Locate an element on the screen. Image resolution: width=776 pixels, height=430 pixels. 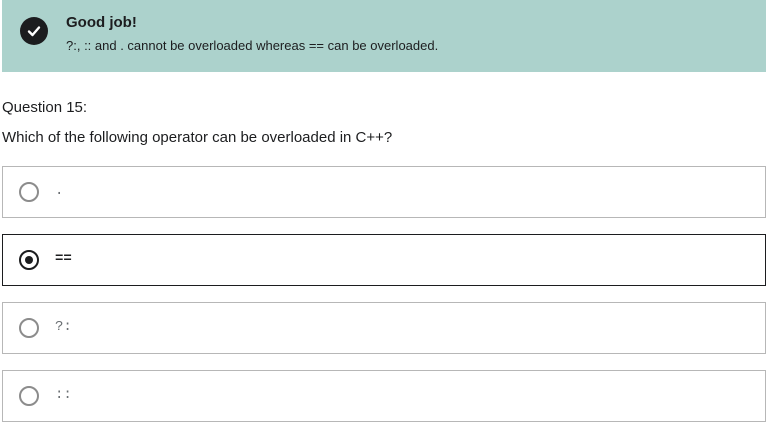
answer-option-label: . is located at coordinates (59, 191).